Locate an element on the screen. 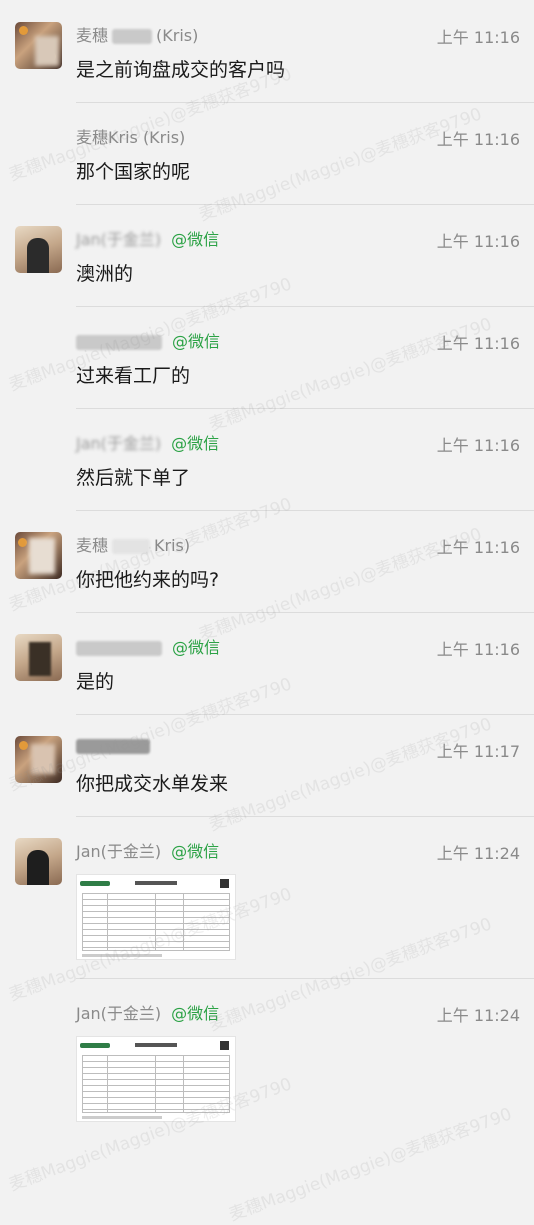  chat-message: @微信 上午 11:16 过来看工厂的 is located at coordinates (267, 357).